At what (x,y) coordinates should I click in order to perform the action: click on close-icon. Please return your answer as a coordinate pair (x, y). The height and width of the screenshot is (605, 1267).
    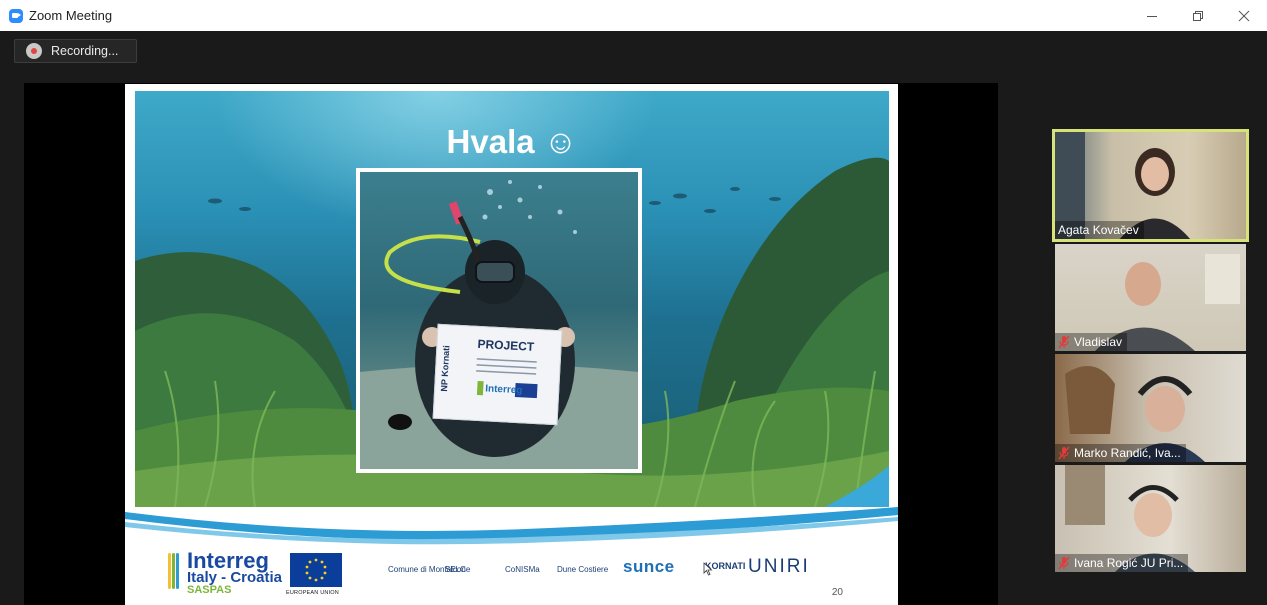
    Looking at the image, I should click on (1244, 15).